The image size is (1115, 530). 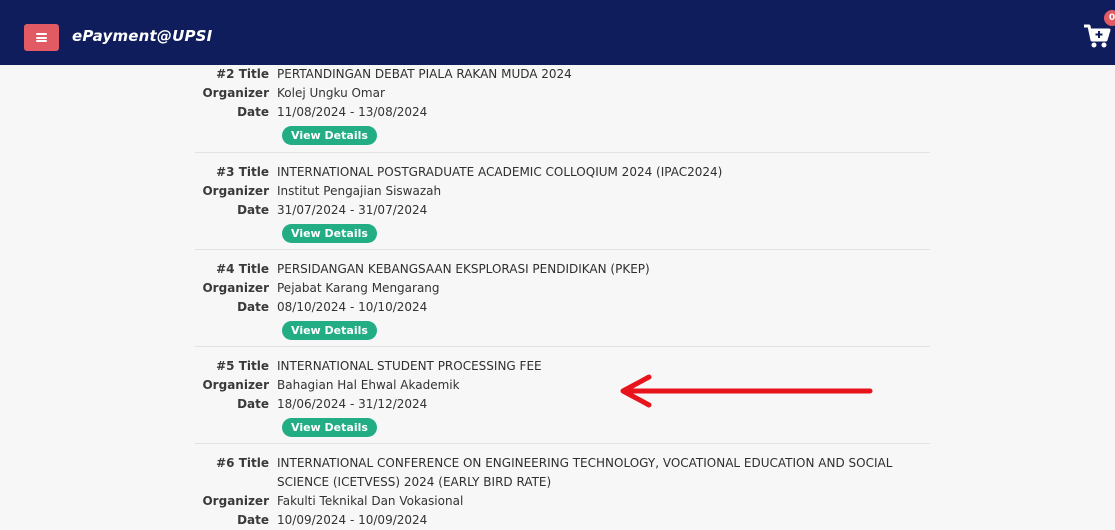 What do you see at coordinates (242, 74) in the screenshot?
I see `event-number-label: #2 Title` at bounding box center [242, 74].